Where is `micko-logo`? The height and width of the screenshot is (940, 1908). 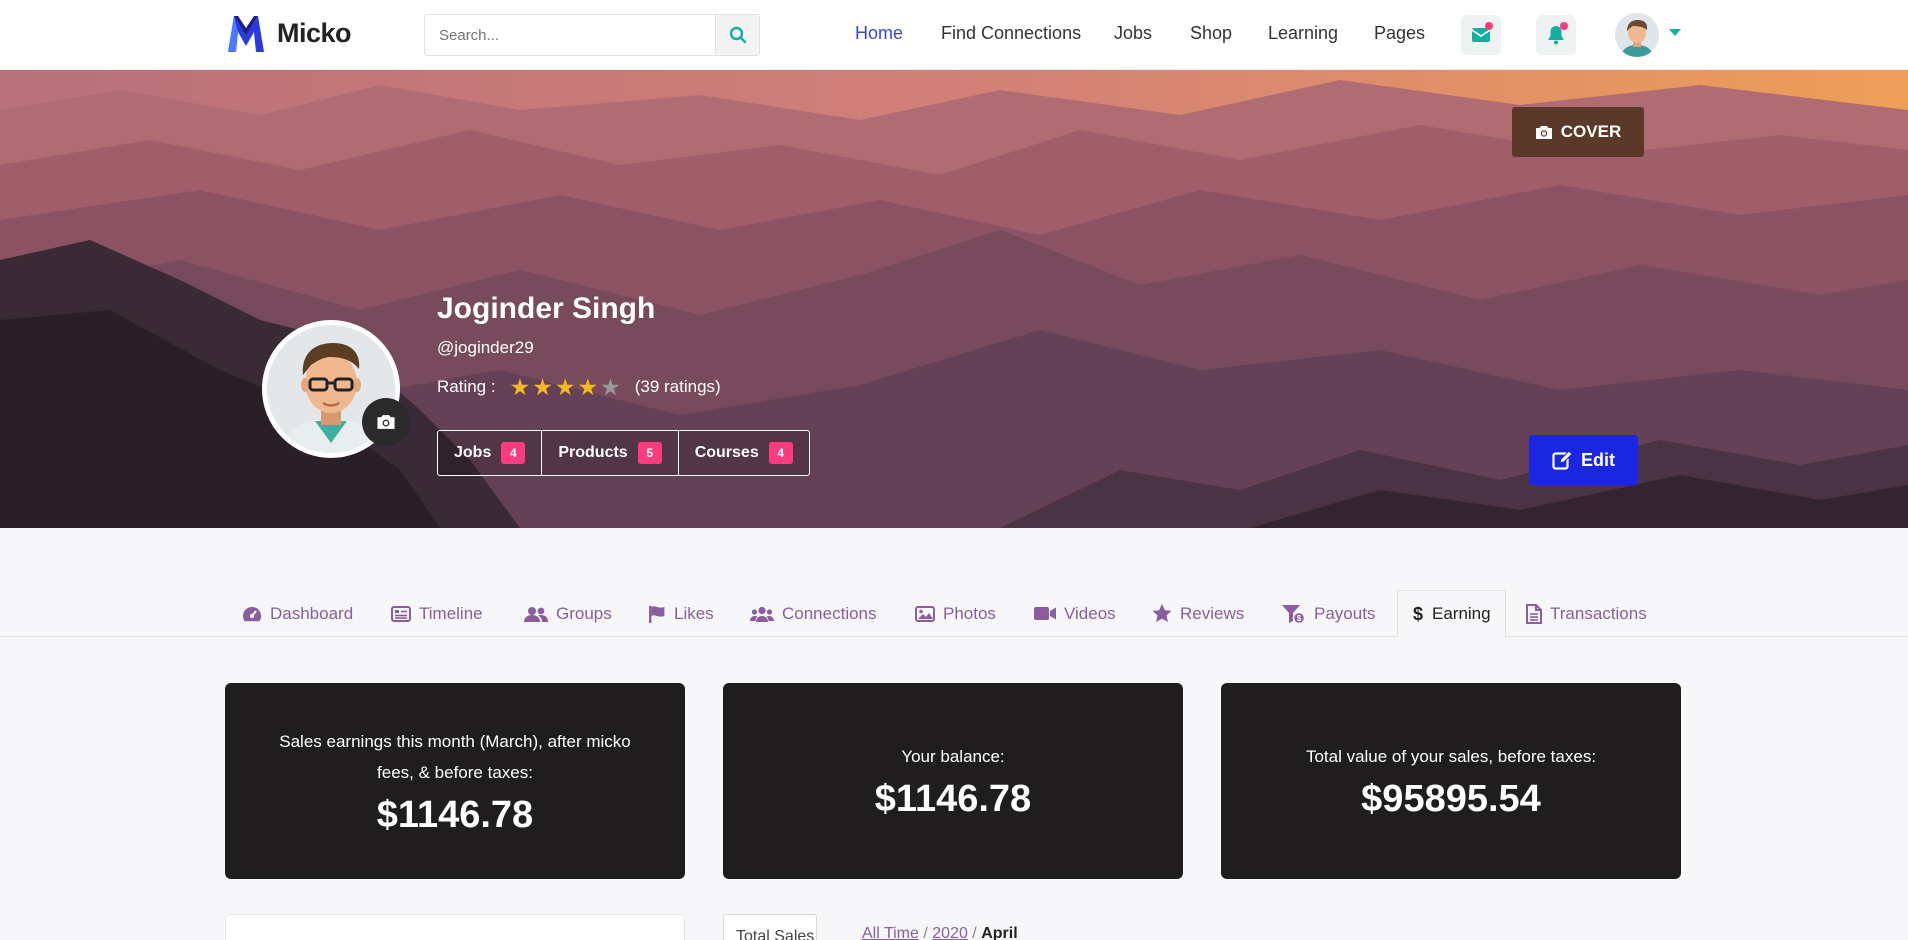
micko-logo is located at coordinates (246, 34).